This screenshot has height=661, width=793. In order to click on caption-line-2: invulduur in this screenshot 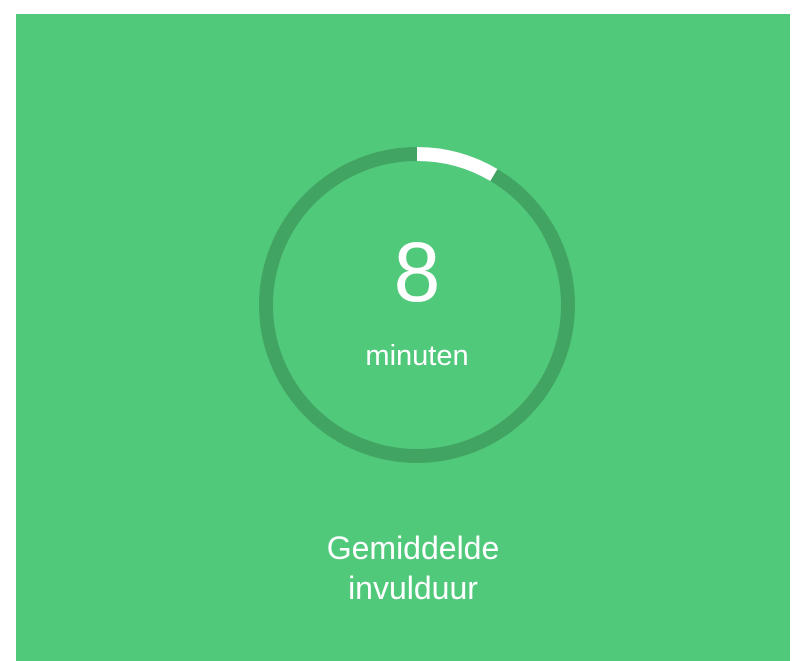, I will do `click(413, 588)`.